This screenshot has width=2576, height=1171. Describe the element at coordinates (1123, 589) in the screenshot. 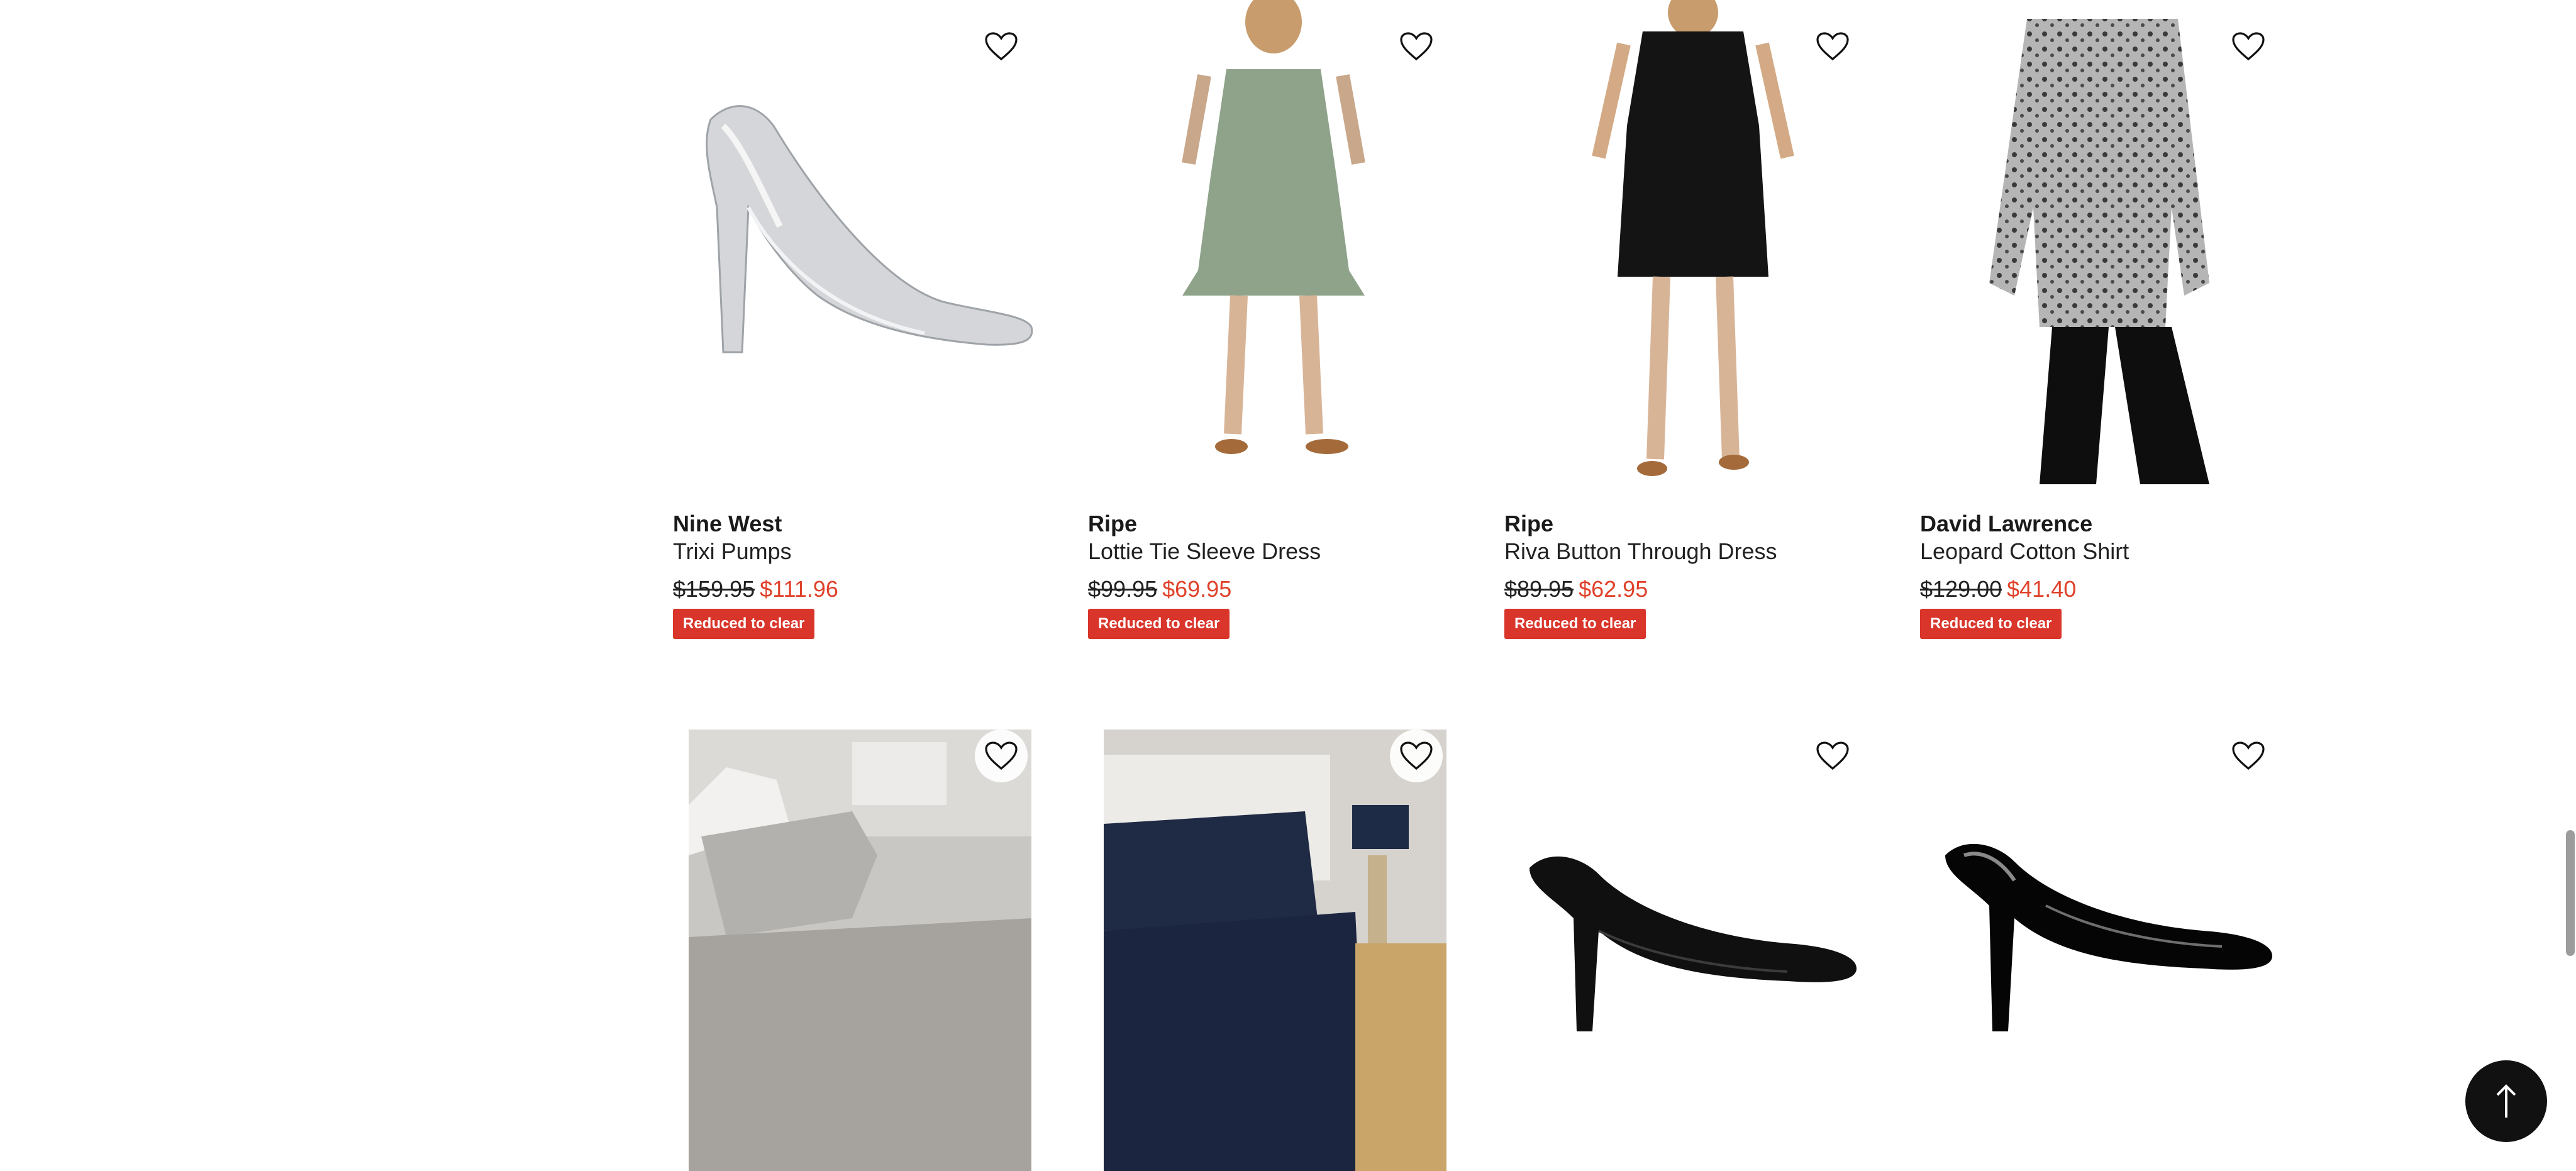

I see `was-price: $99.95` at that location.